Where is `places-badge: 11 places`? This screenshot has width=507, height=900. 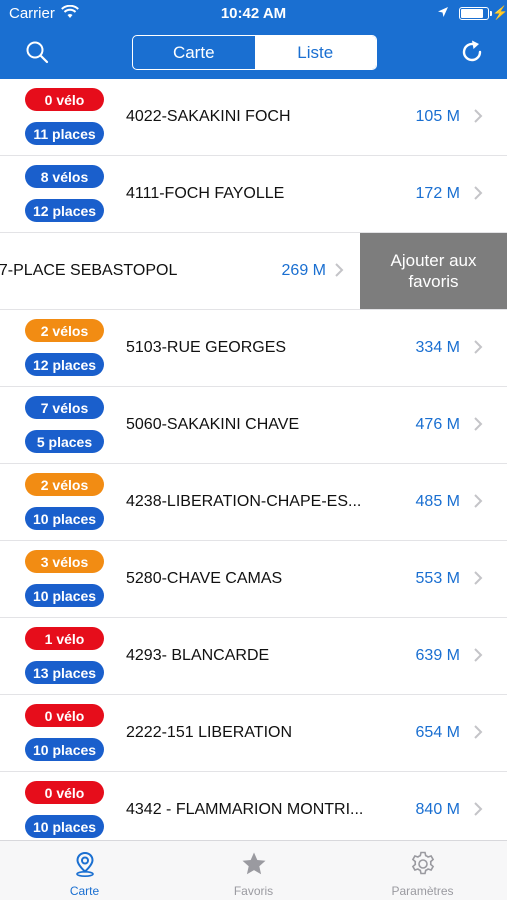
places-badge: 11 places is located at coordinates (64, 133).